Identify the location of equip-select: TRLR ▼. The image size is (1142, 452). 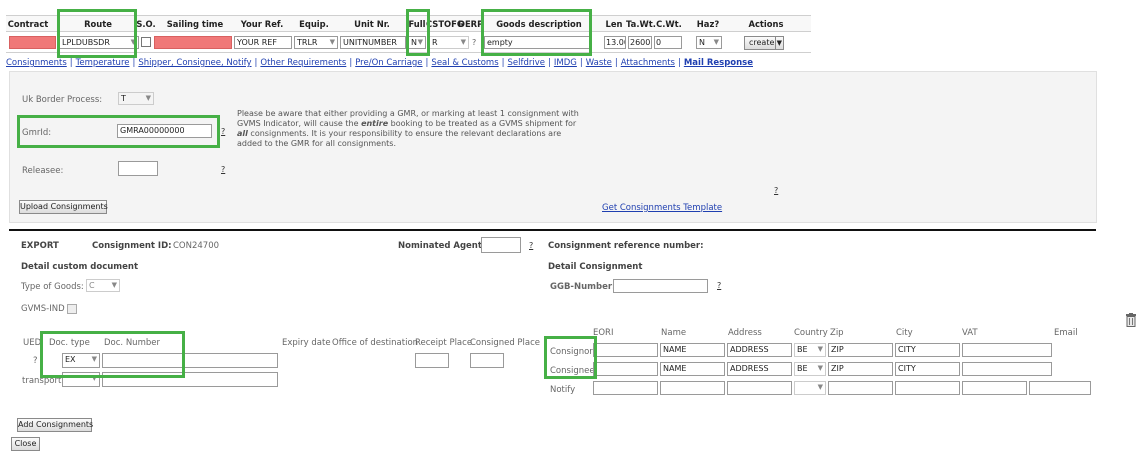
(316, 42).